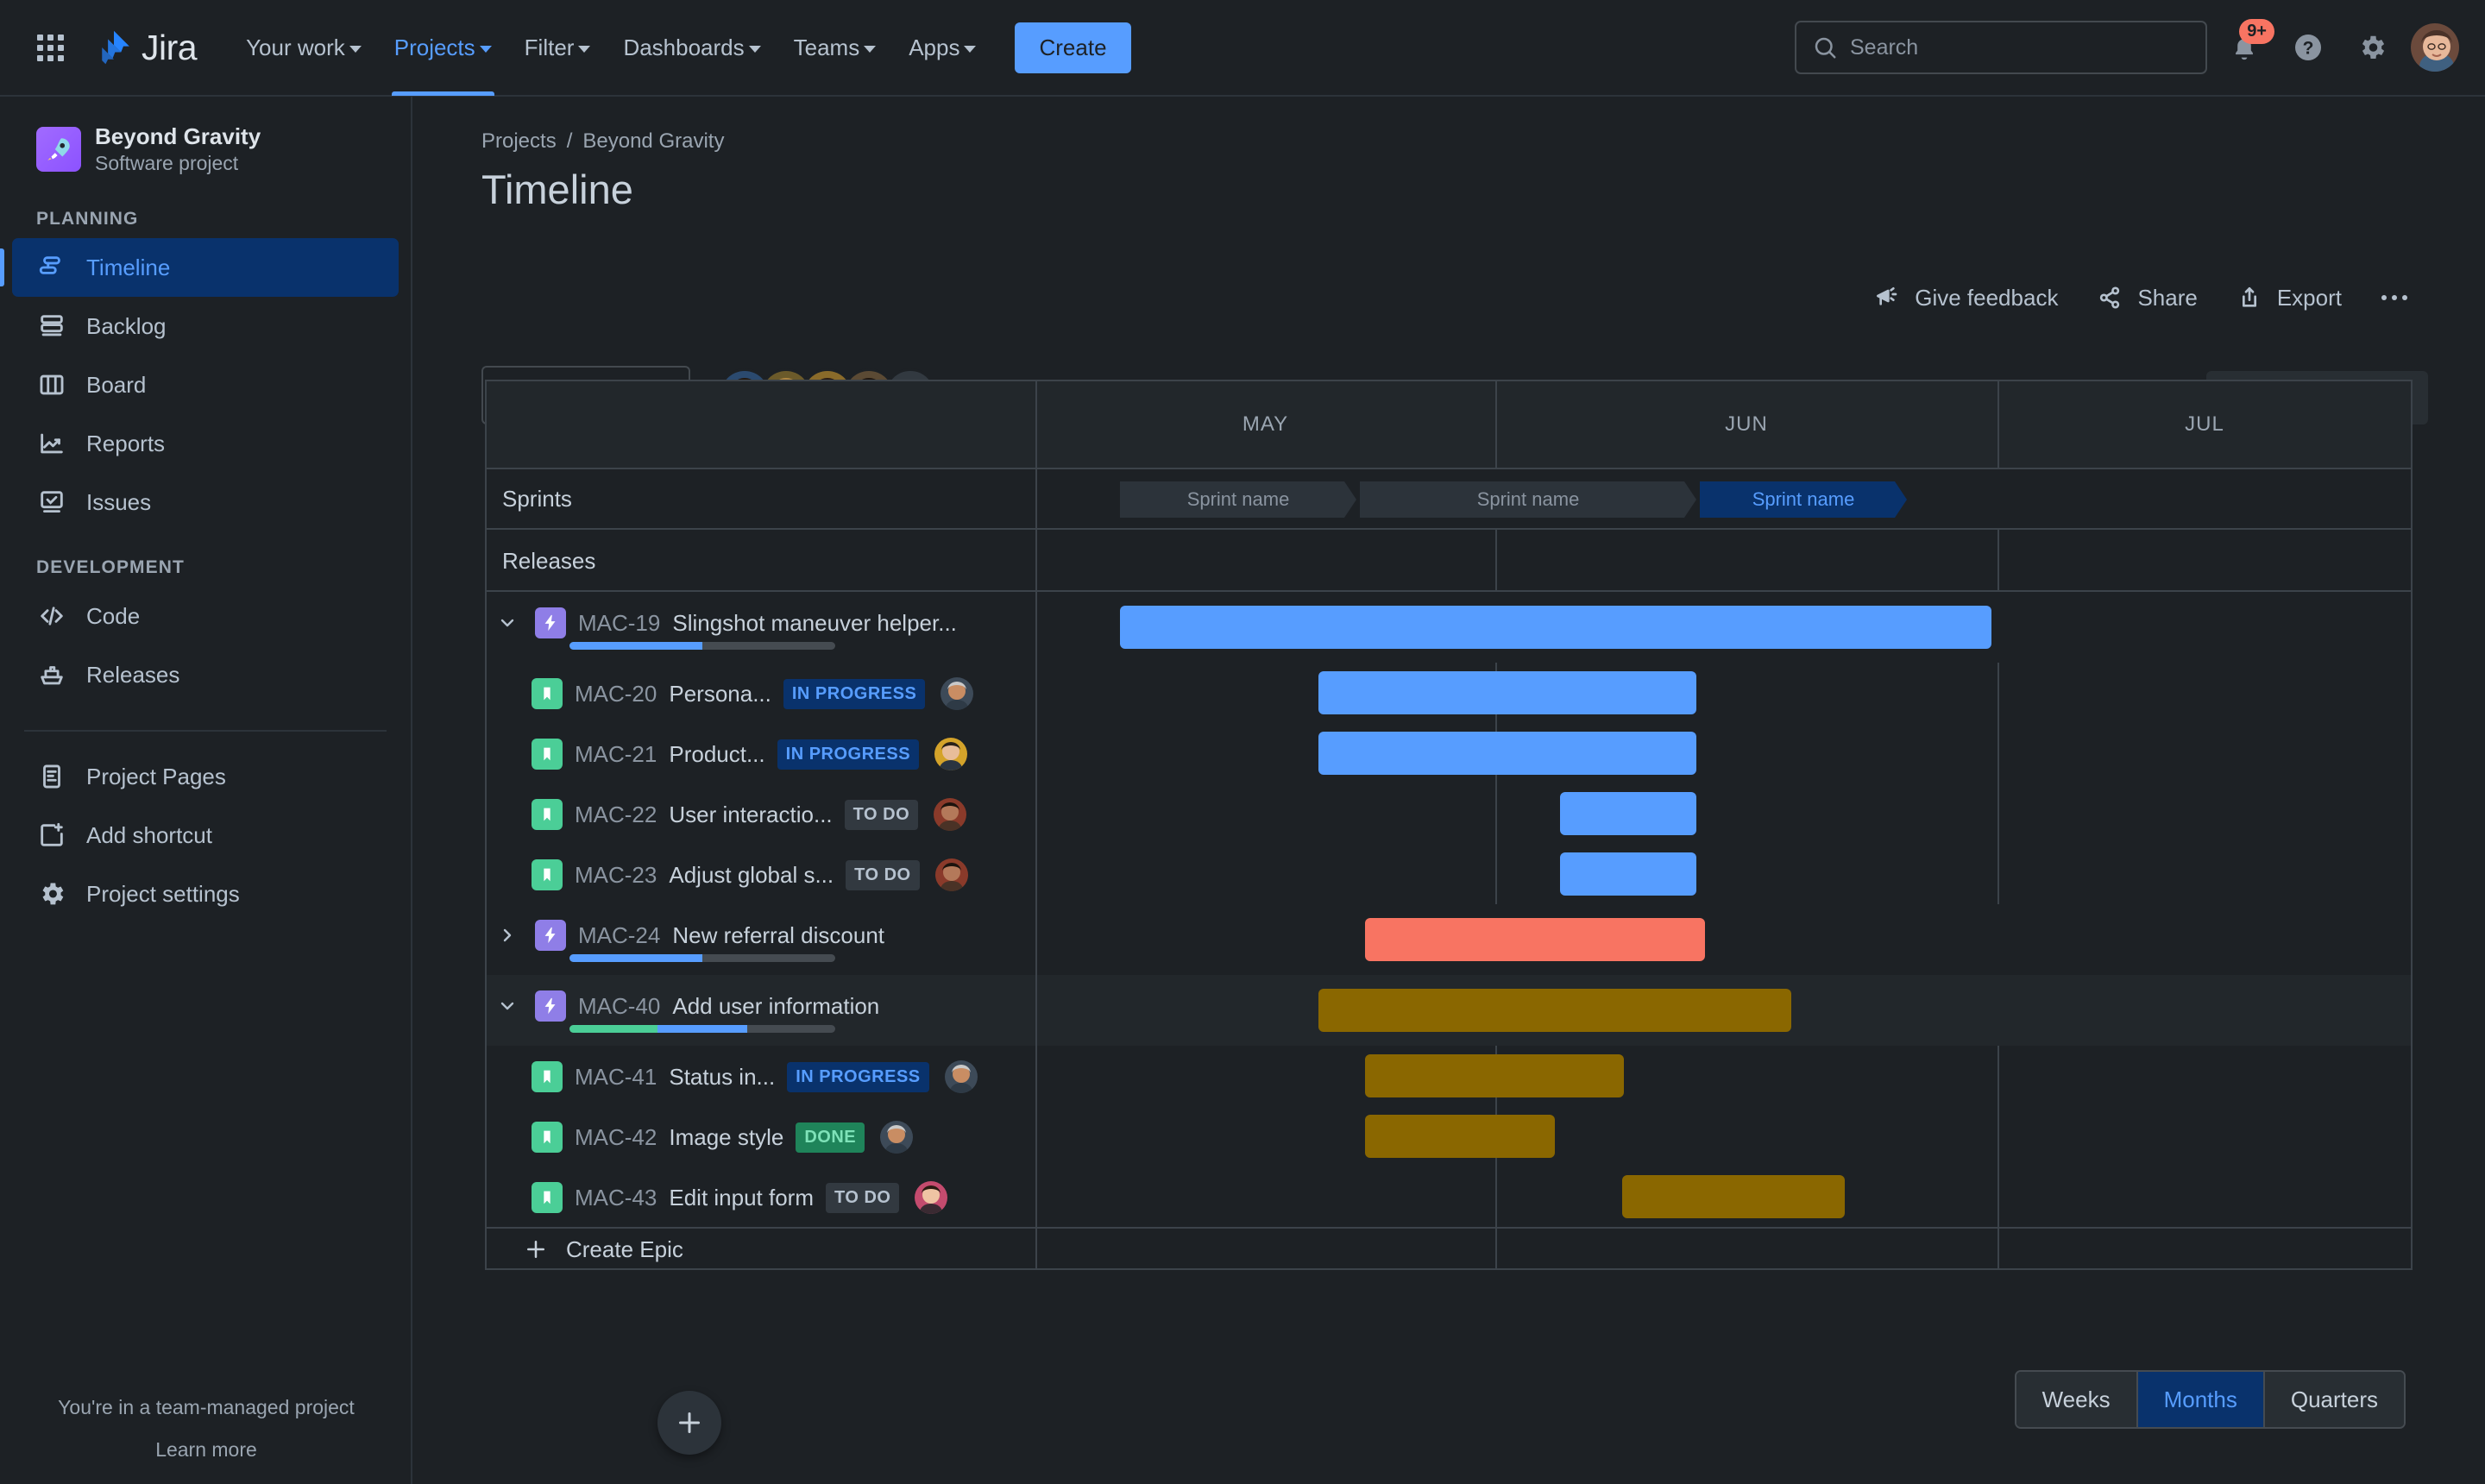  Describe the element at coordinates (206, 444) in the screenshot. I see `sidebar-item-reports: Reports` at that location.